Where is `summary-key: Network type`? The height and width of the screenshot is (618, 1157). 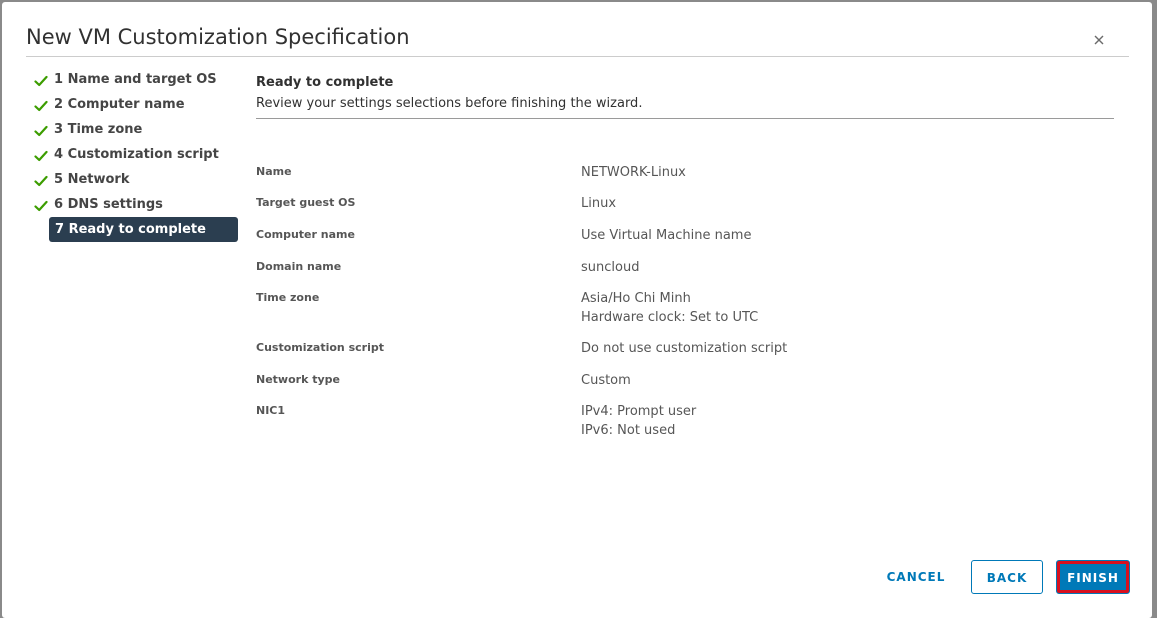 summary-key: Network type is located at coordinates (298, 379).